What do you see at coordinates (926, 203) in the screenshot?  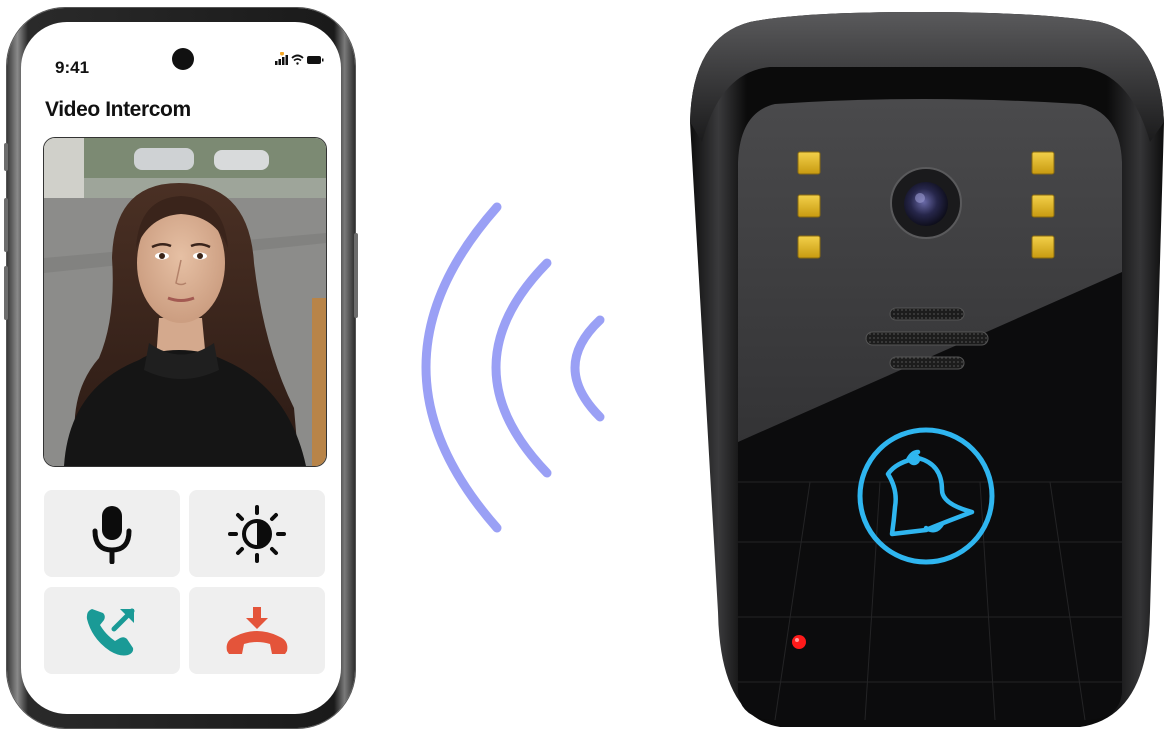 I see `camera-lens` at bounding box center [926, 203].